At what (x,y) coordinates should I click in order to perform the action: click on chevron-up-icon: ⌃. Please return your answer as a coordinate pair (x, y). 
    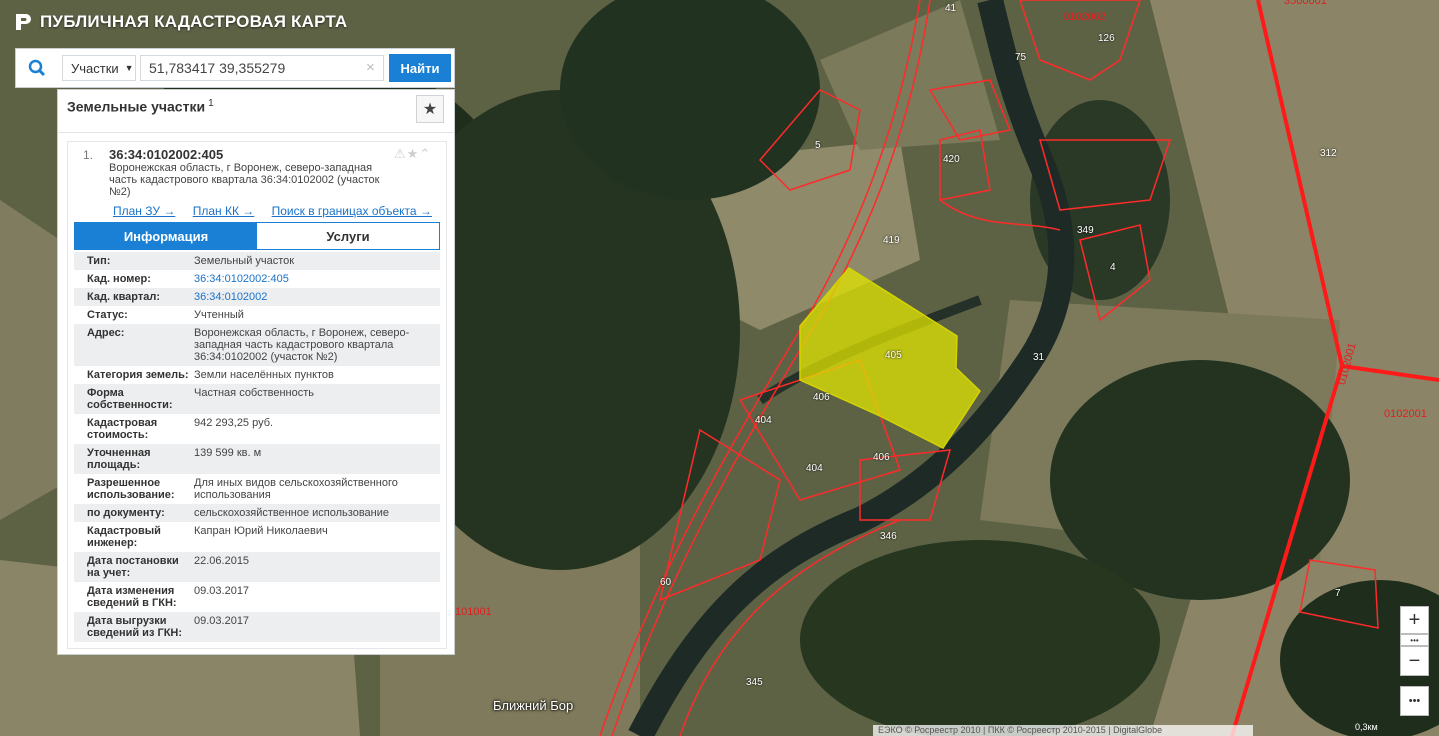
    Looking at the image, I should click on (425, 153).